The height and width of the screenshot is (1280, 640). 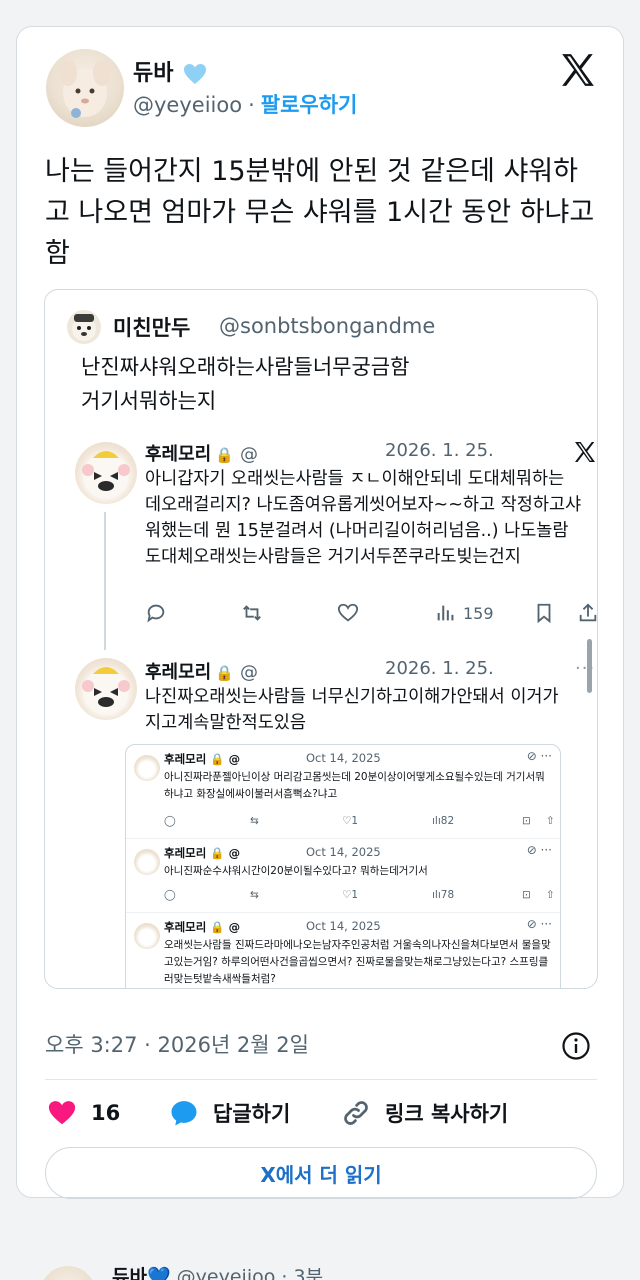 What do you see at coordinates (359, 897) in the screenshot?
I see `embedded-actions: ◯ ⇆ ♡ 1 ılı 78 ⊡ ⇧` at bounding box center [359, 897].